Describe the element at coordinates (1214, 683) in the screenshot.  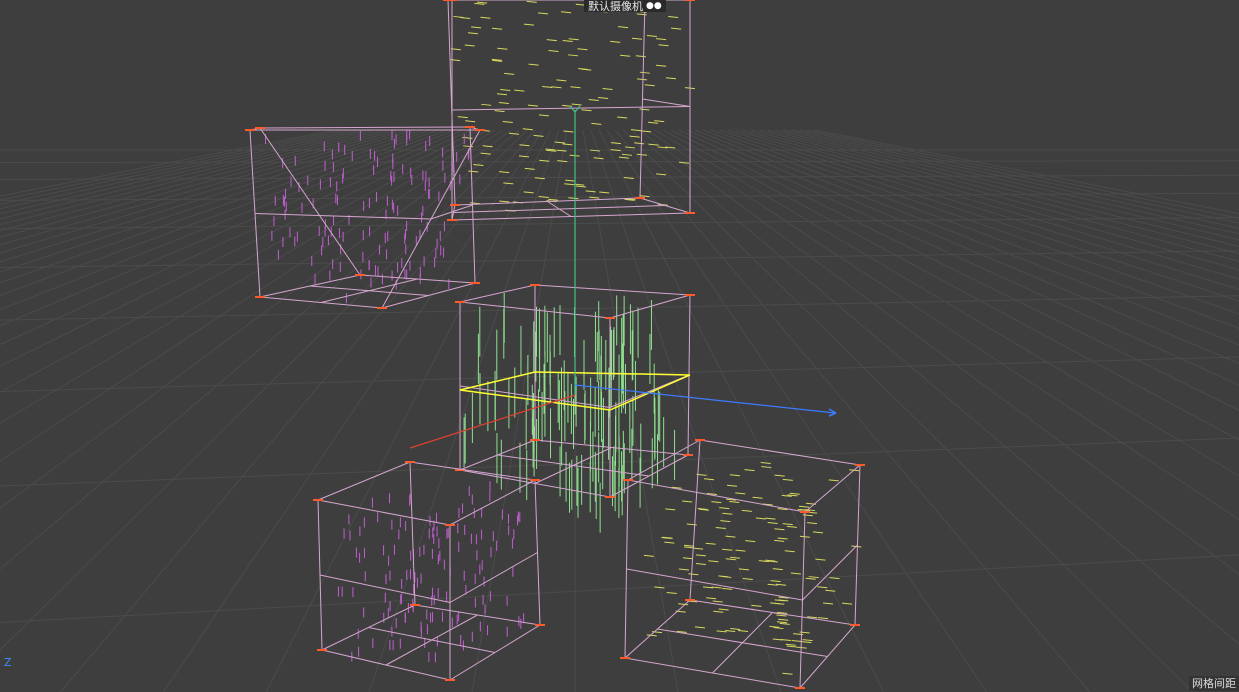
I see `grid-spacing-label: 网格间距` at that location.